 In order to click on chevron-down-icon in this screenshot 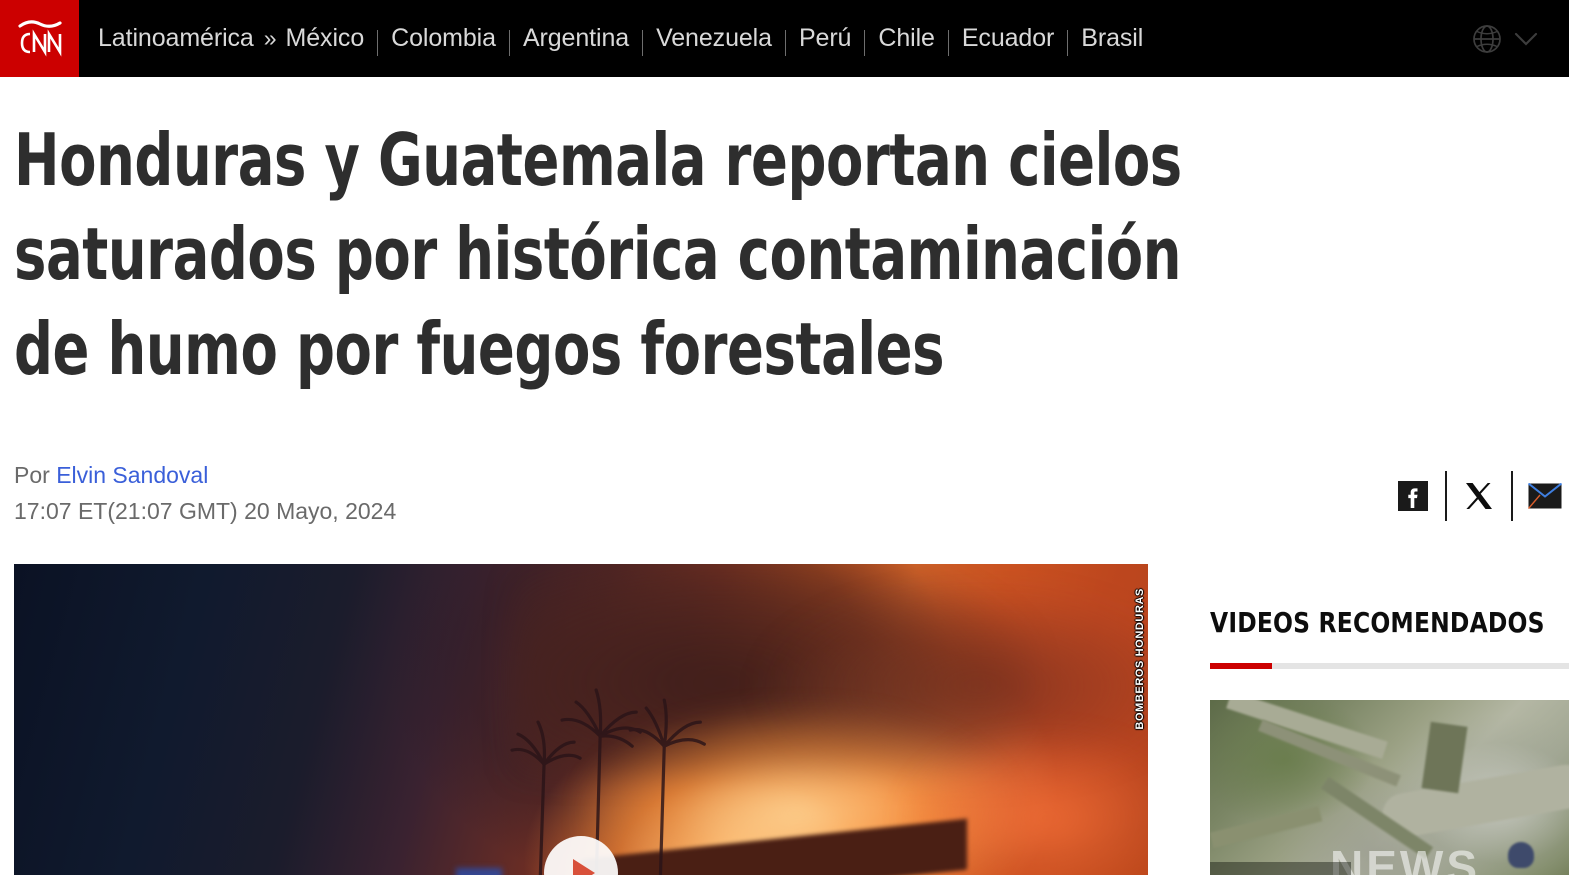, I will do `click(1526, 38)`.